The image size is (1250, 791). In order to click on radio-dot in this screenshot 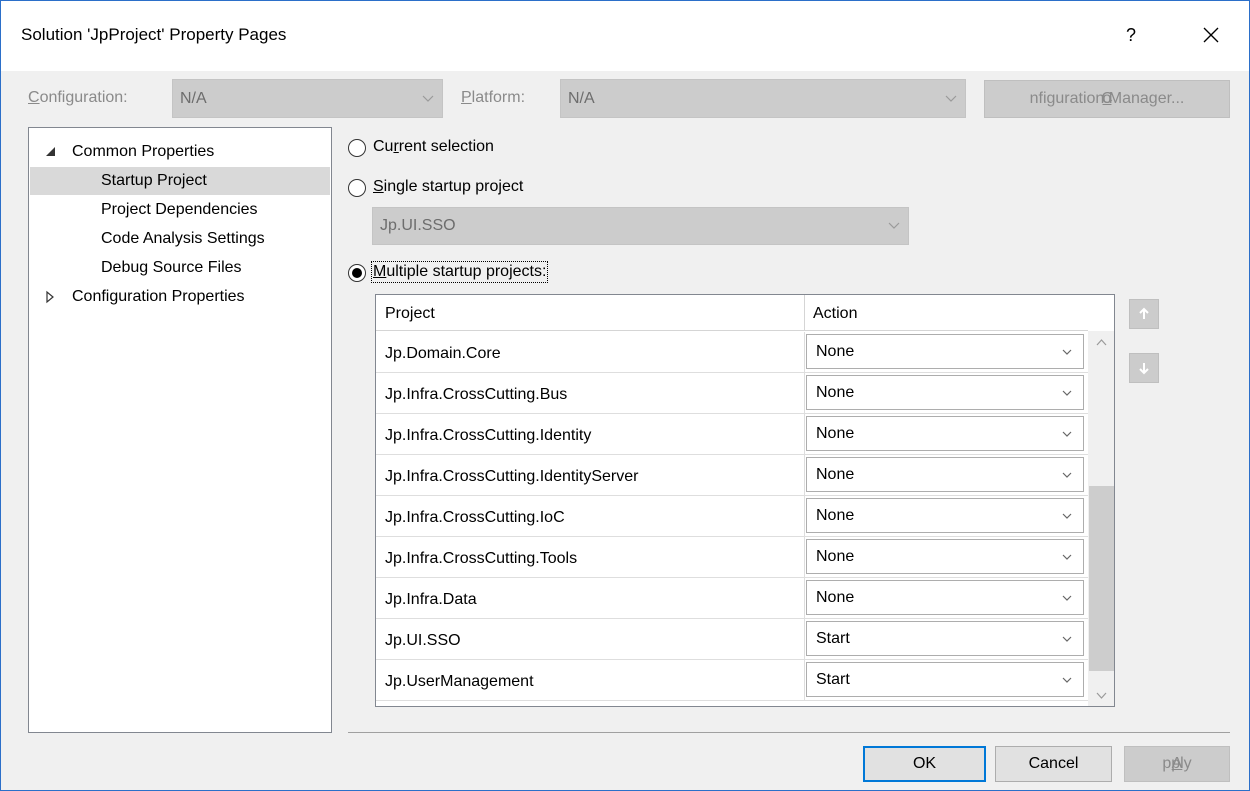, I will do `click(357, 273)`.